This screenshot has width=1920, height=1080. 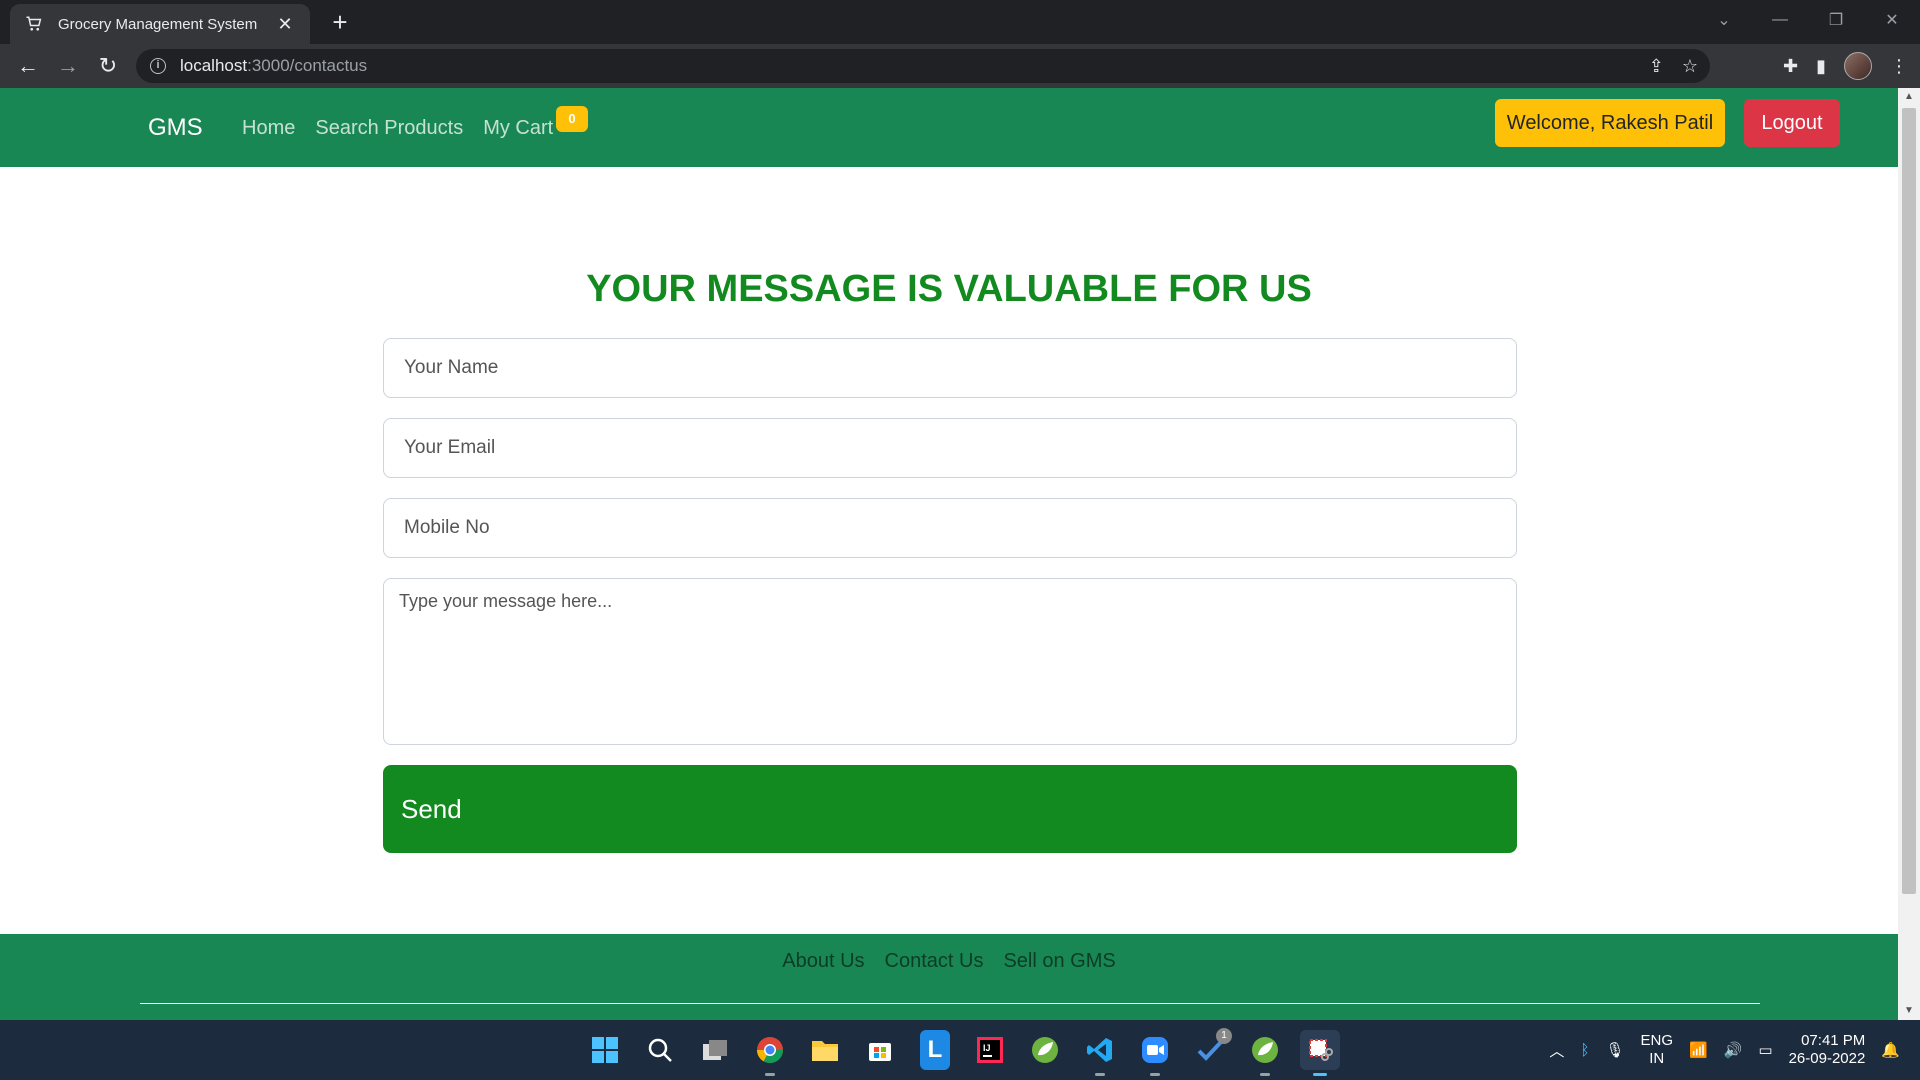 What do you see at coordinates (268, 128) in the screenshot?
I see `nav-home: Home` at bounding box center [268, 128].